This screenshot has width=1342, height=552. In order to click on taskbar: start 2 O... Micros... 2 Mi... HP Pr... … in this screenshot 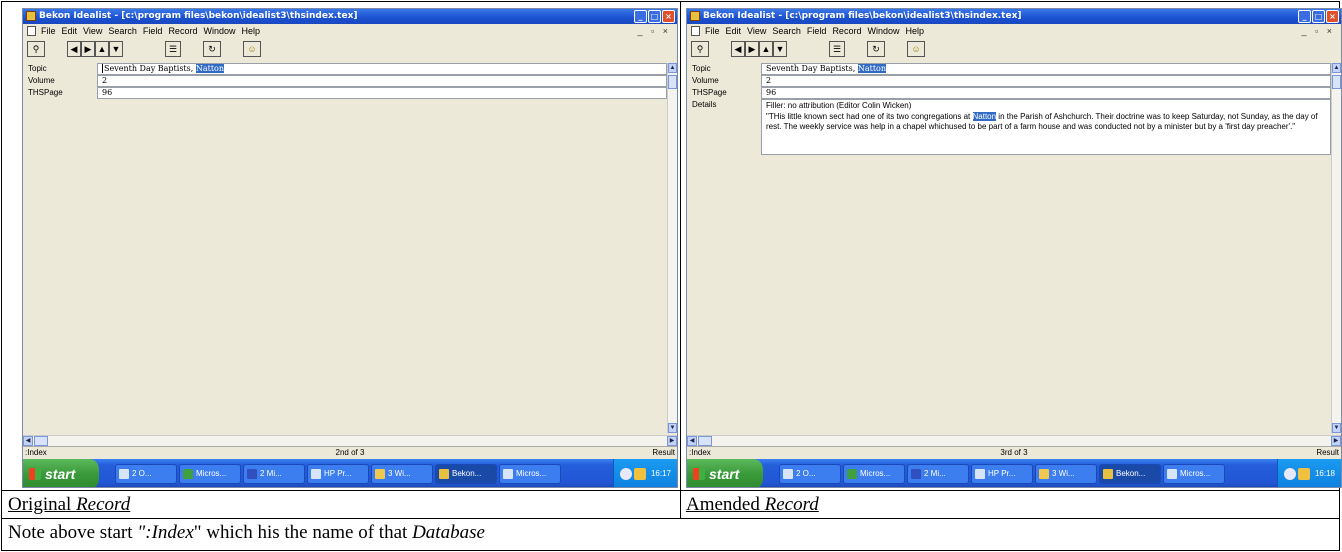, I will do `click(350, 473)`.